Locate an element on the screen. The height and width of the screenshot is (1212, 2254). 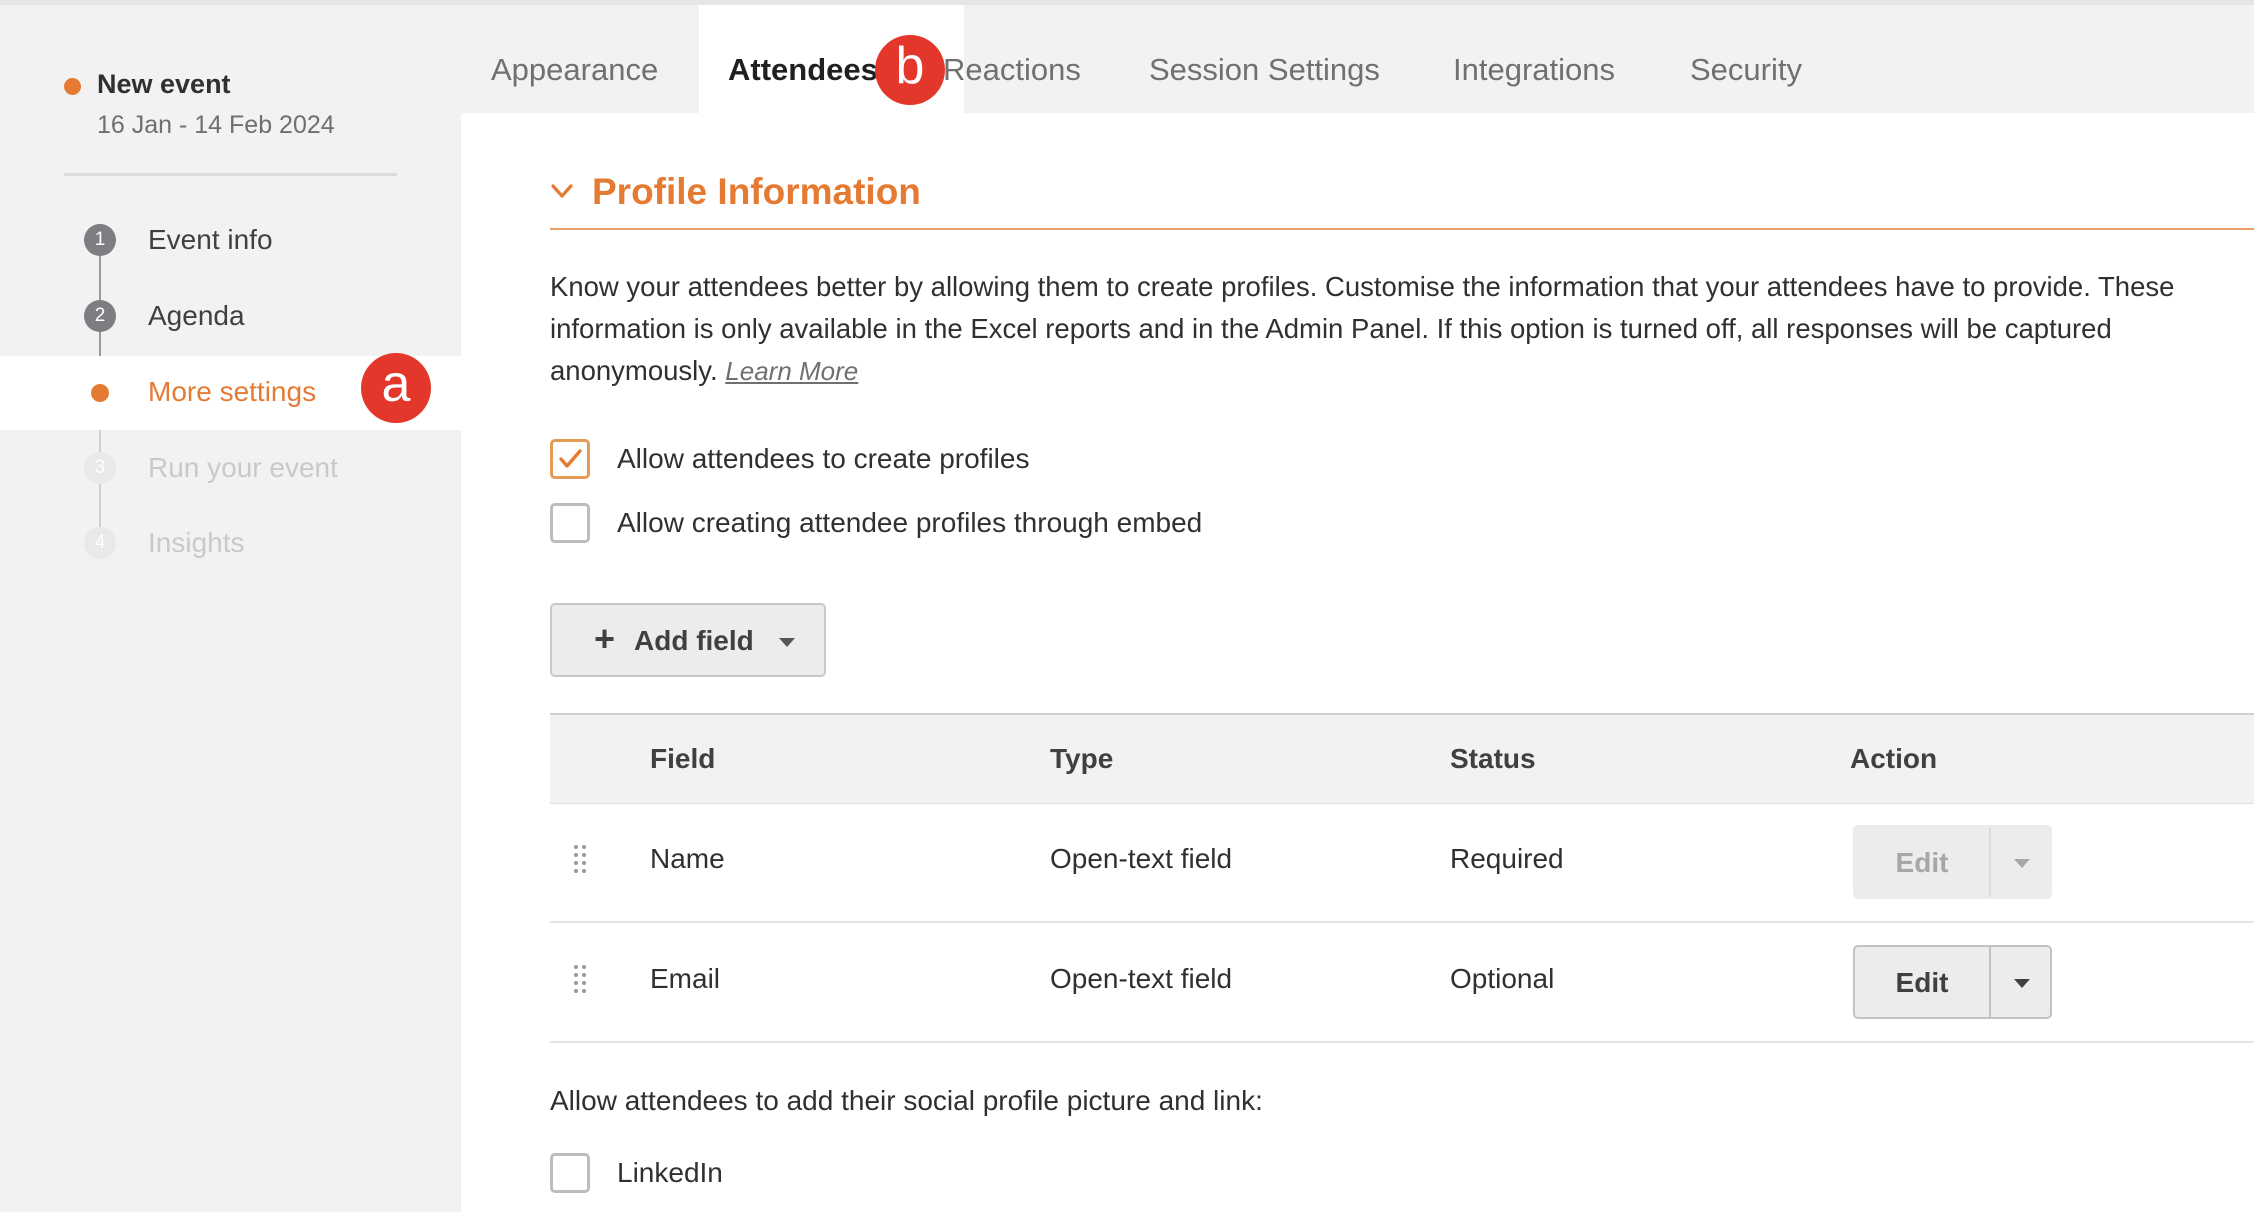
event-dates: 16 Jan - 14 Feb 2024 is located at coordinates (216, 125).